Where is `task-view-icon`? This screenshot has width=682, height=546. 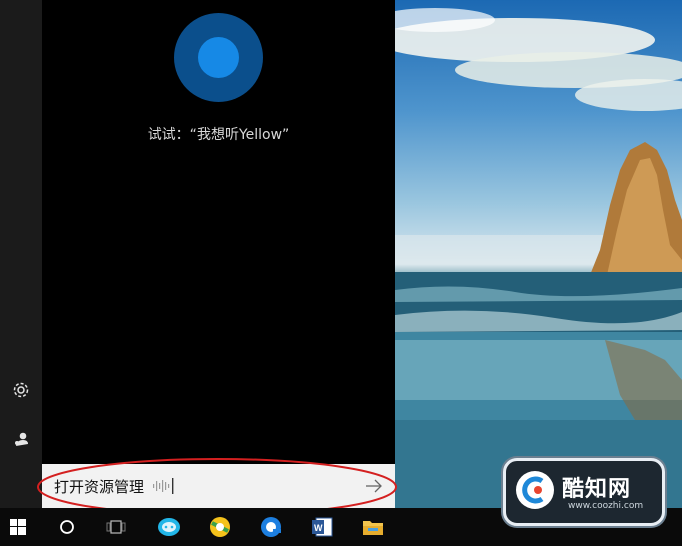 task-view-icon is located at coordinates (116, 527).